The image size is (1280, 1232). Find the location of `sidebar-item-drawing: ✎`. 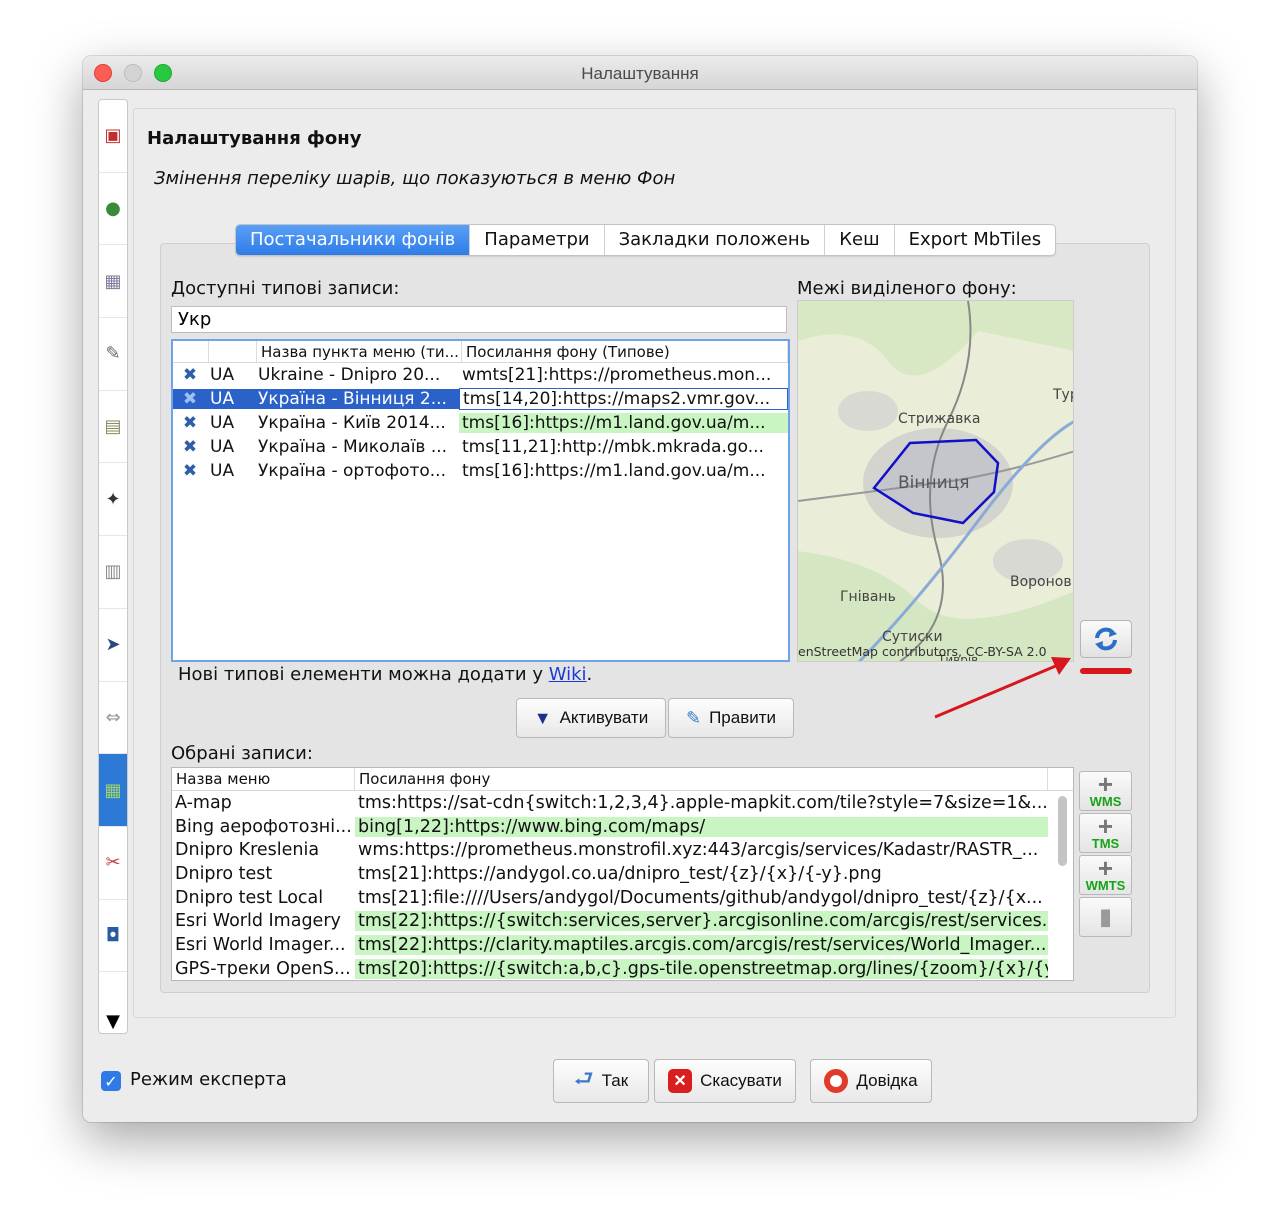

sidebar-item-drawing: ✎ is located at coordinates (113, 354).